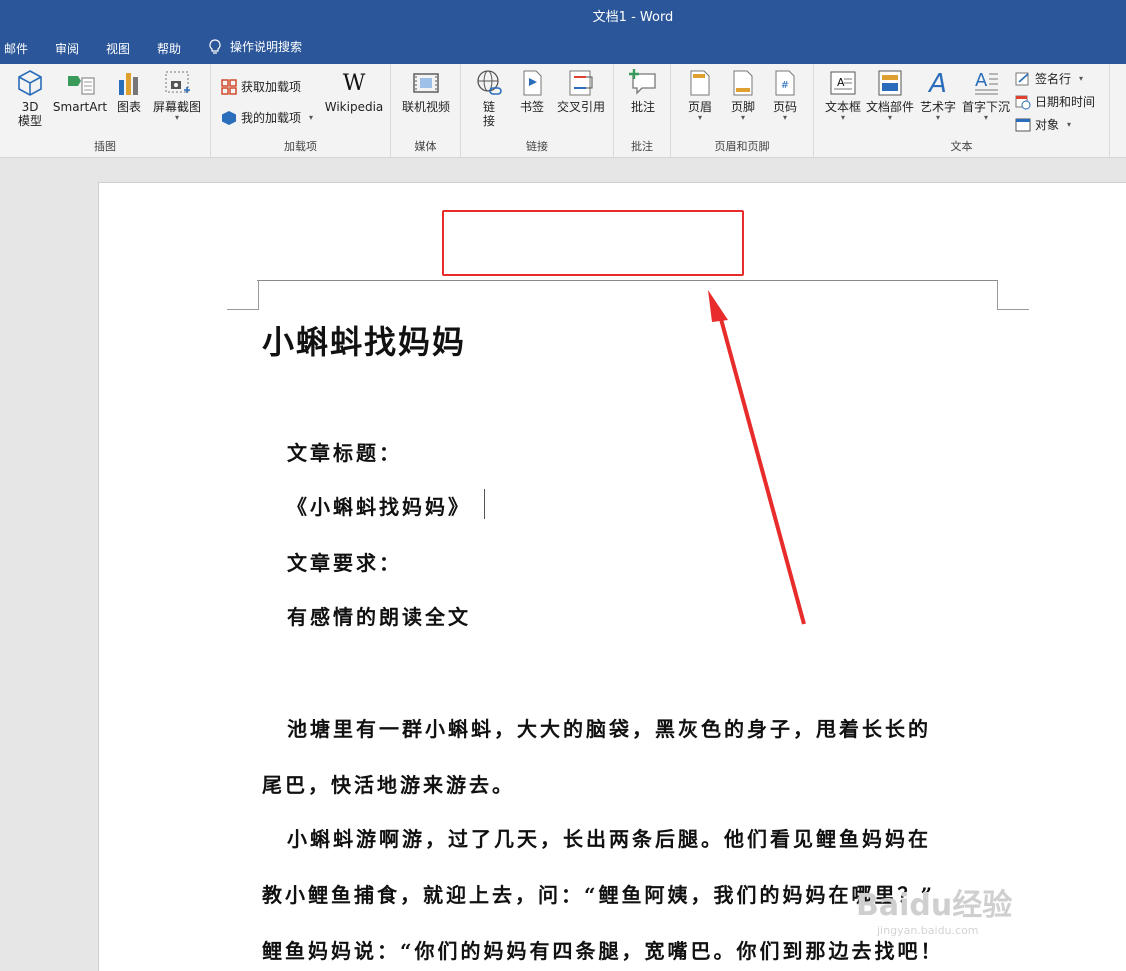 This screenshot has height=971, width=1126. Describe the element at coordinates (364, 340) in the screenshot. I see `document-title: 小蝌蚪找妈妈` at that location.